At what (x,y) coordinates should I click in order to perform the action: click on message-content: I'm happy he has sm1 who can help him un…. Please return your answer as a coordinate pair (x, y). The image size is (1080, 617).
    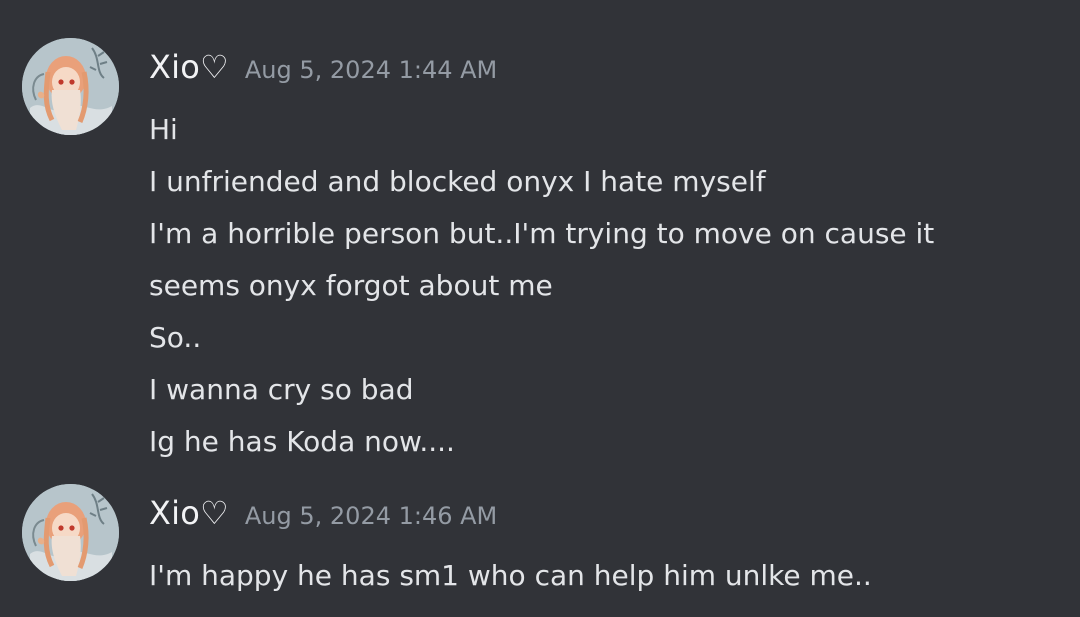
    Looking at the image, I should click on (599, 576).